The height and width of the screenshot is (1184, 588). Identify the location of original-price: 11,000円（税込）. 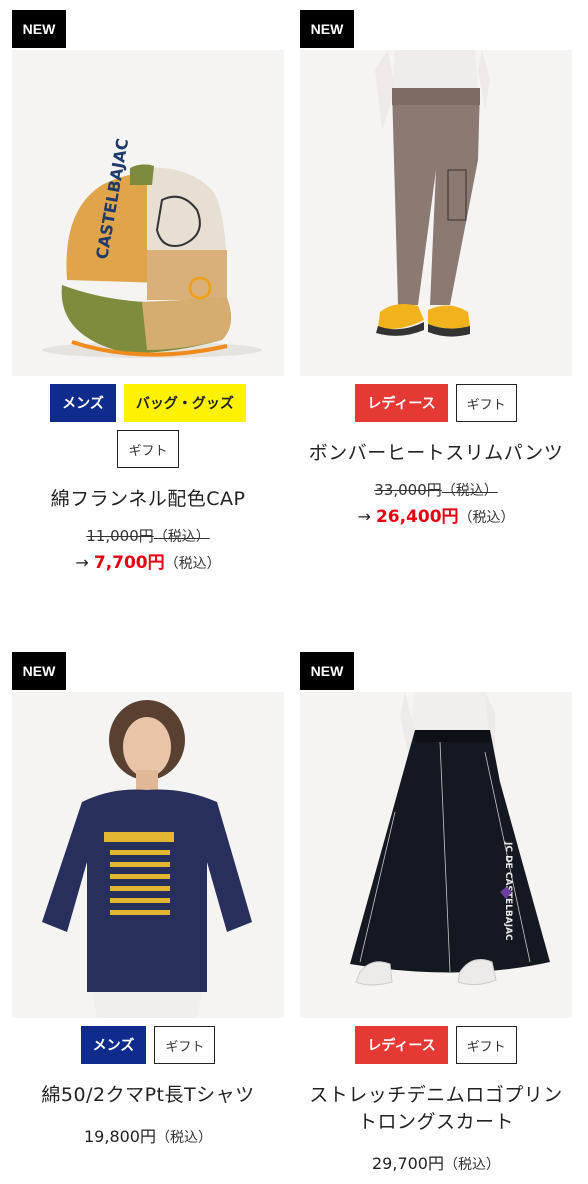
(148, 535).